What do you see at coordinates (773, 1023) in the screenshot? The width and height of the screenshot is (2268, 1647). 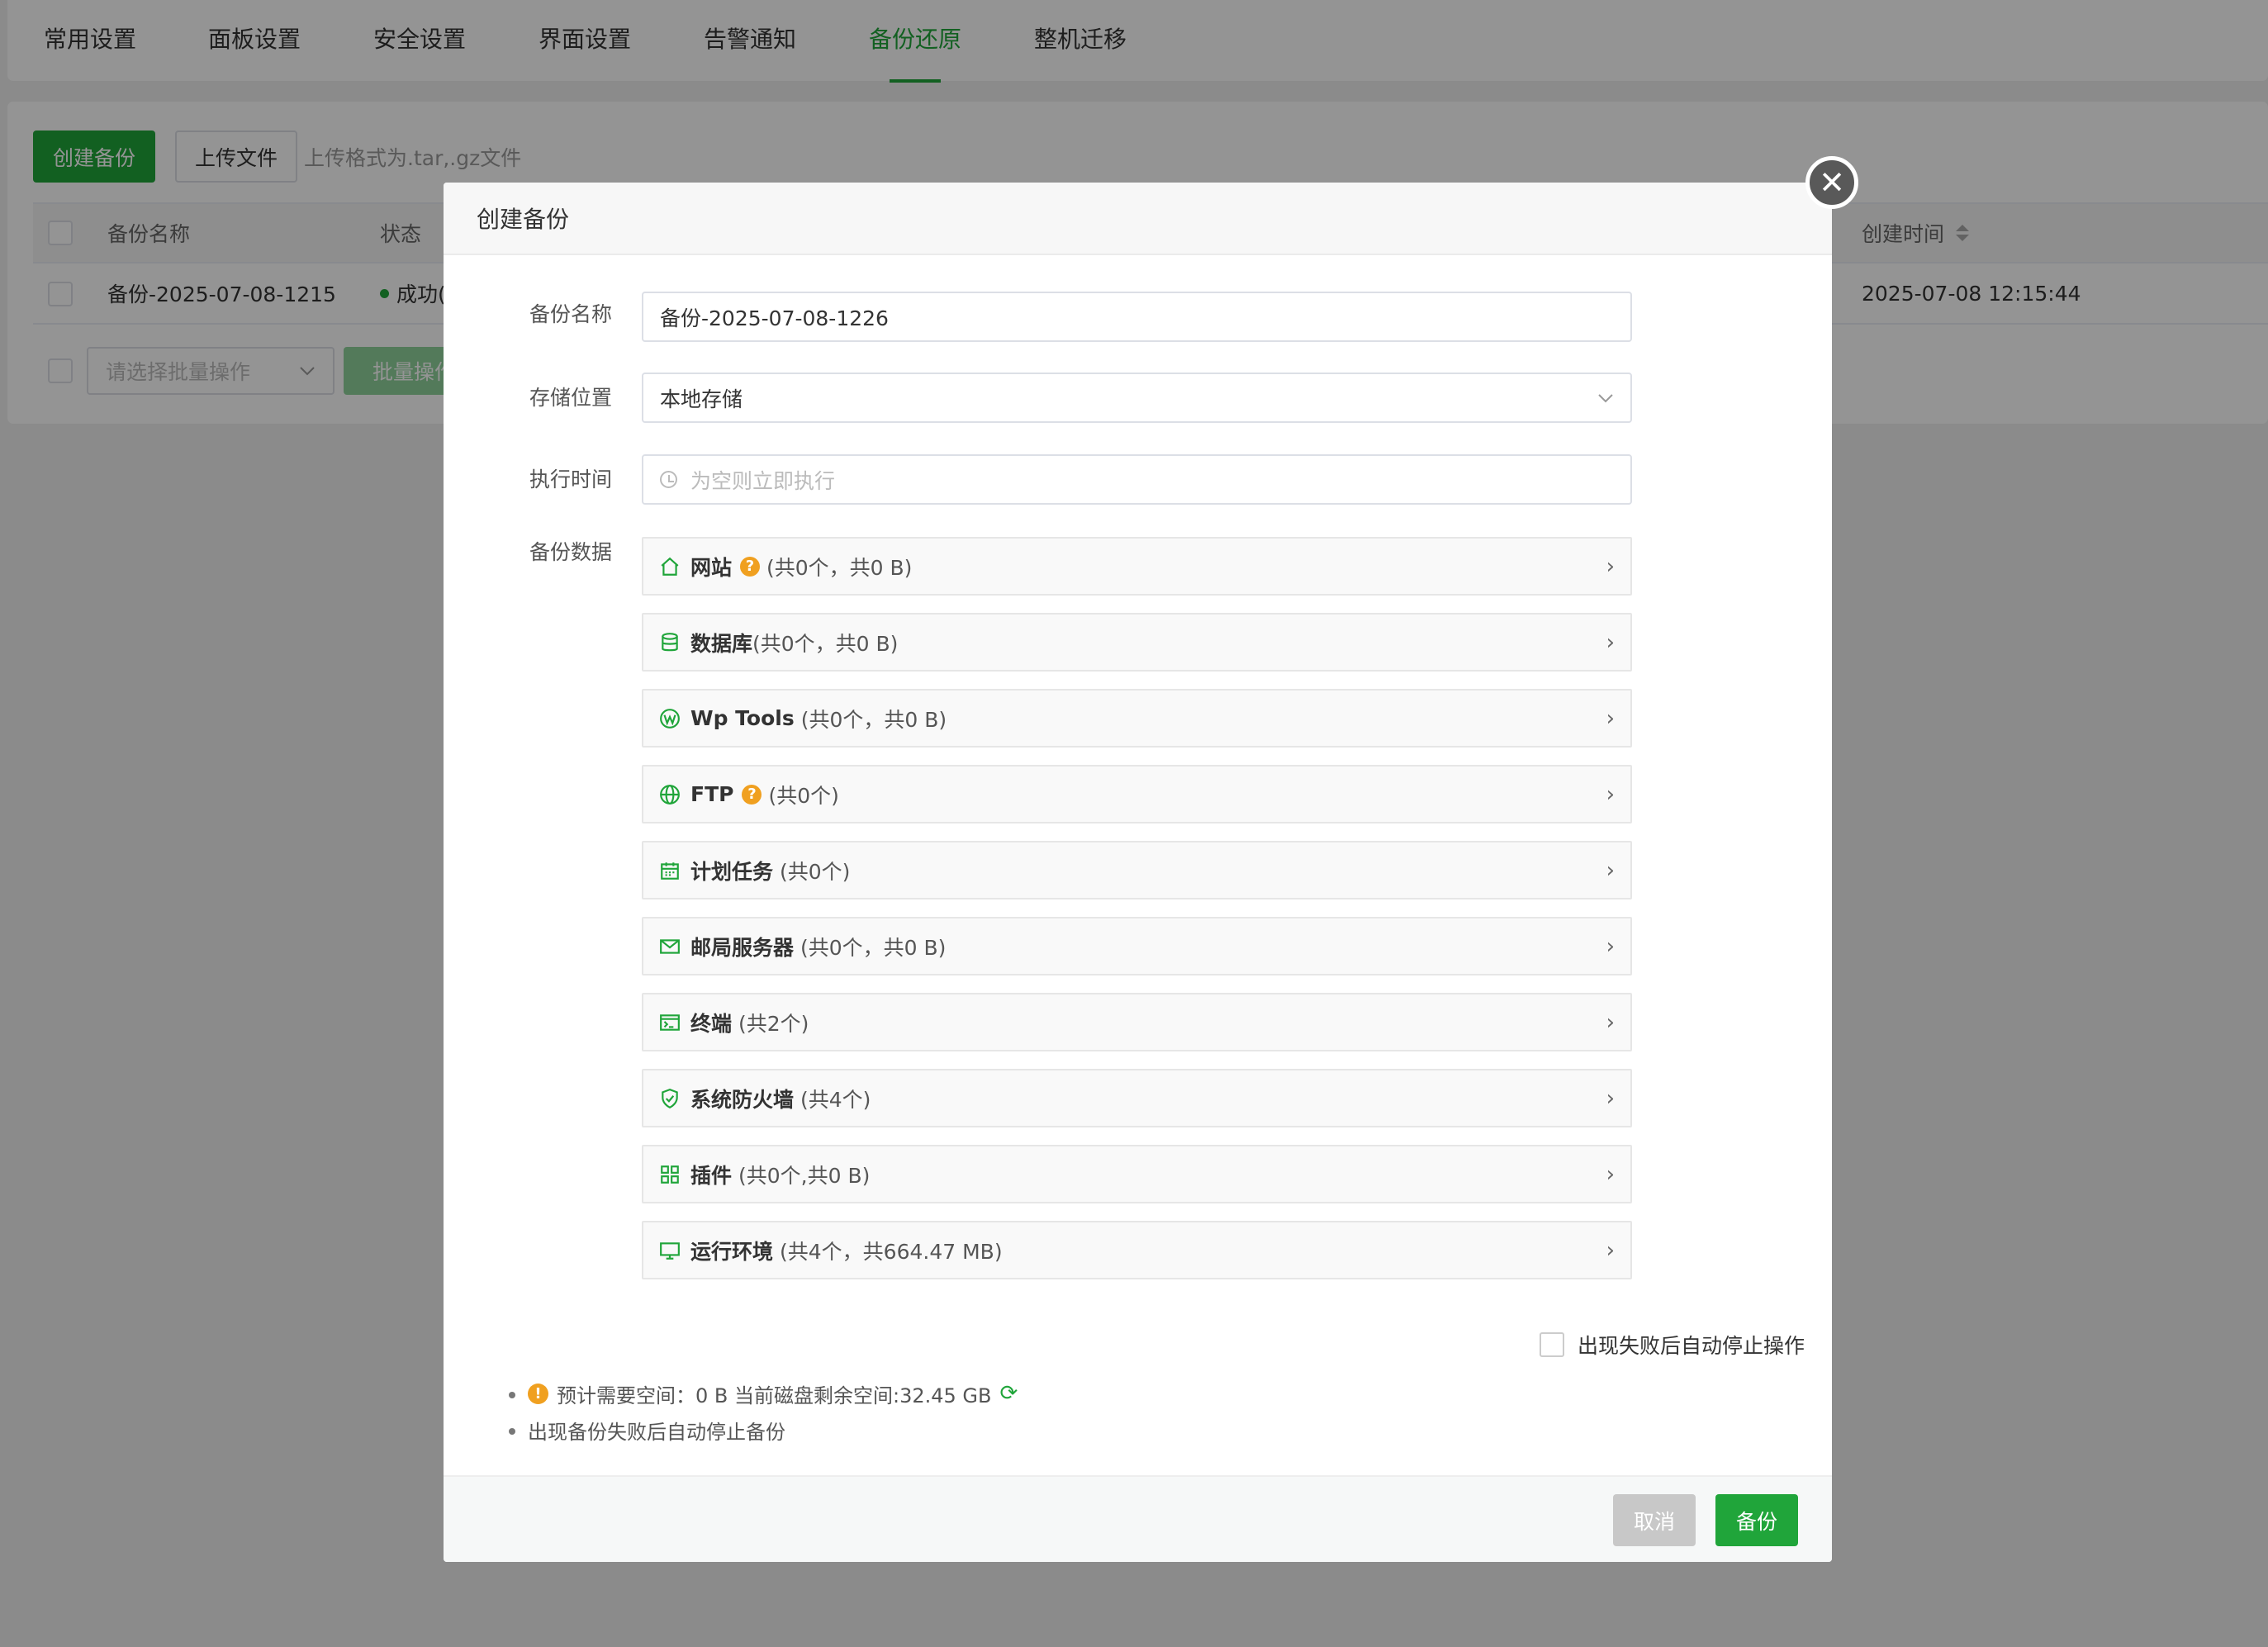 I see `backup-item-info: (共2个)` at bounding box center [773, 1023].